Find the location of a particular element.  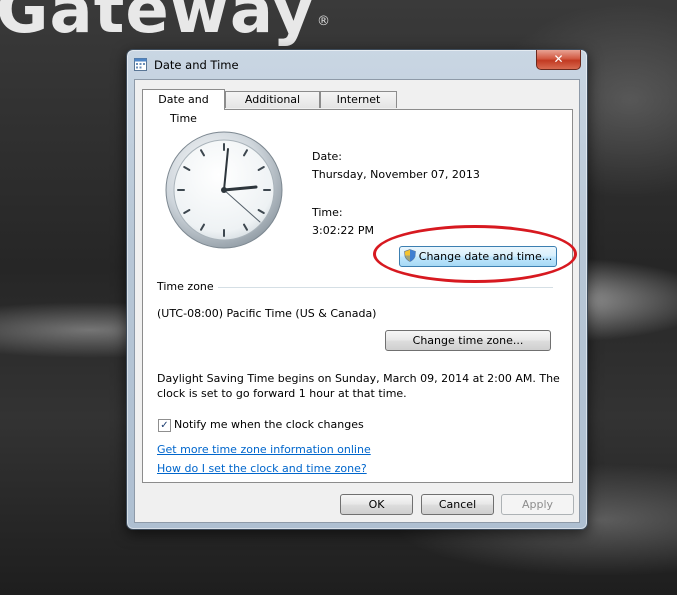

annotation-highlight-ring is located at coordinates (475, 254).